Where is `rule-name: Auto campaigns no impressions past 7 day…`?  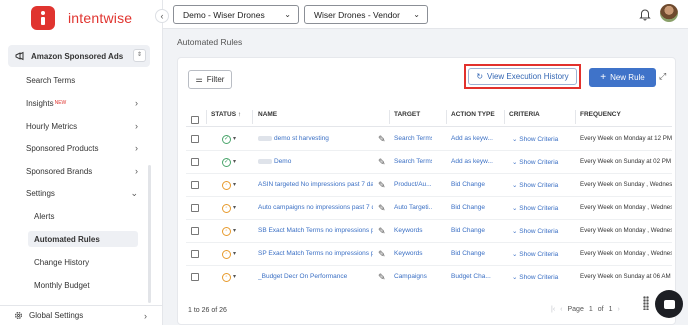 rule-name: Auto campaigns no impressions past 7 day… is located at coordinates (315, 207).